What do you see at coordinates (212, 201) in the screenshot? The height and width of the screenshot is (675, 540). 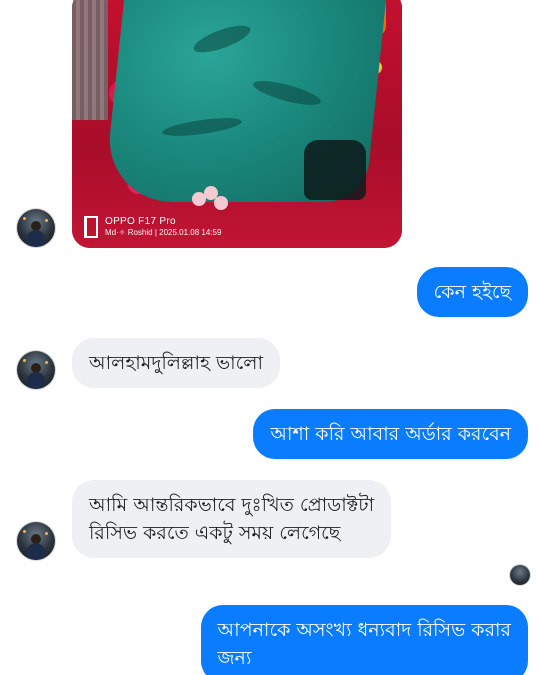 I see `photo-flower-pattern` at bounding box center [212, 201].